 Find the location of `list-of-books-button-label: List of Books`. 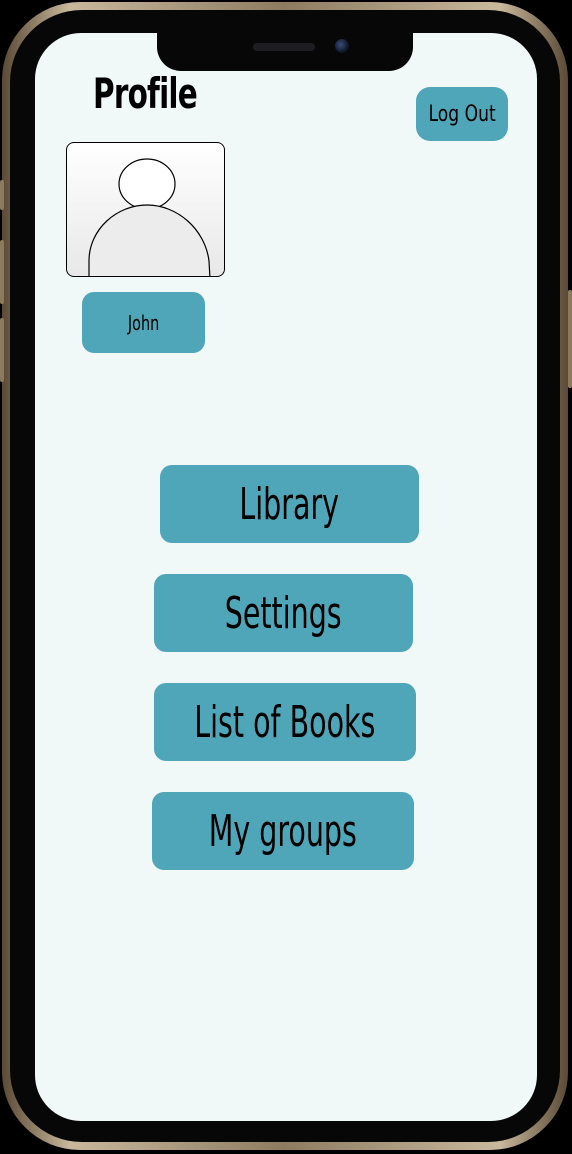

list-of-books-button-label: List of Books is located at coordinates (285, 722).